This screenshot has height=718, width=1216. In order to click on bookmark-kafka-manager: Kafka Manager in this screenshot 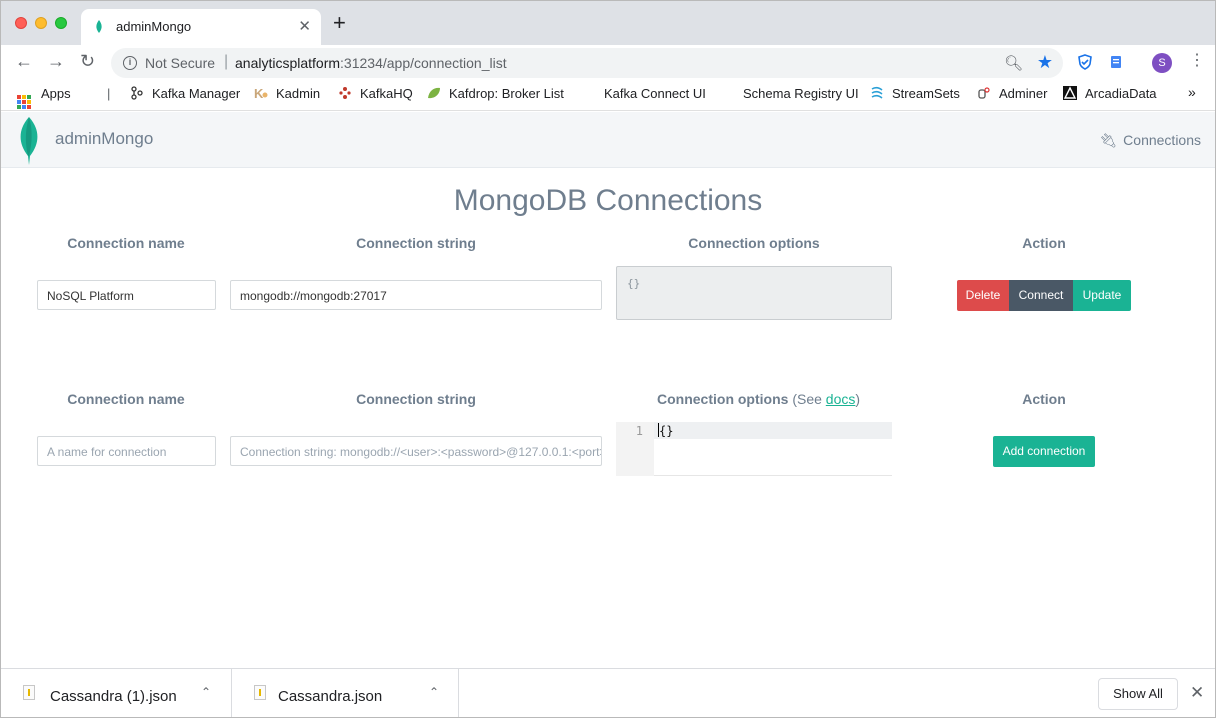, I will do `click(185, 93)`.